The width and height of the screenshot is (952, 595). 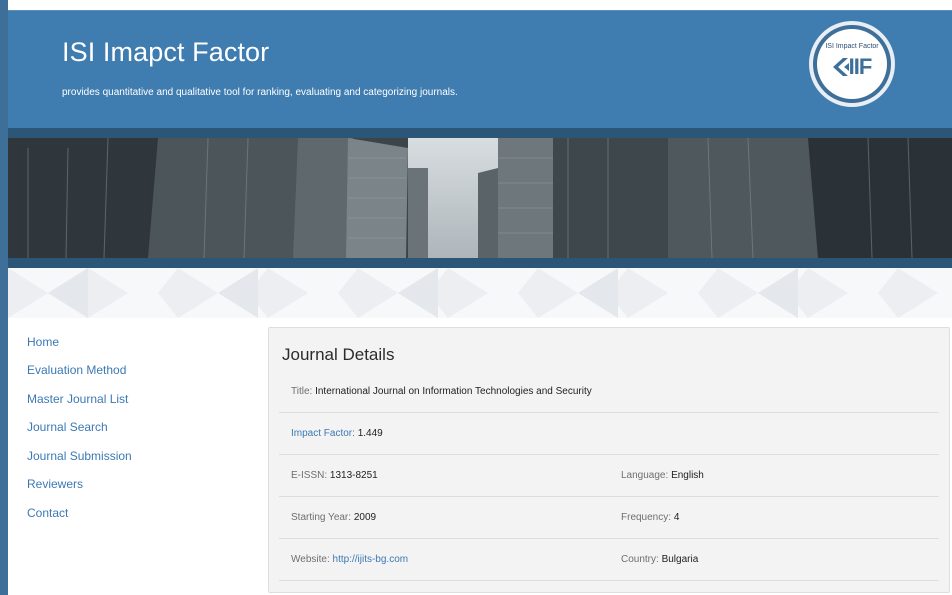 I want to click on header-divider, so click(x=480, y=133).